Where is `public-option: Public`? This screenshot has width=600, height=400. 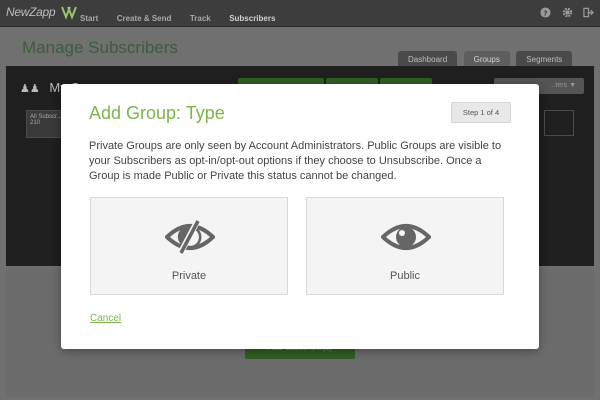
public-option: Public is located at coordinates (405, 246).